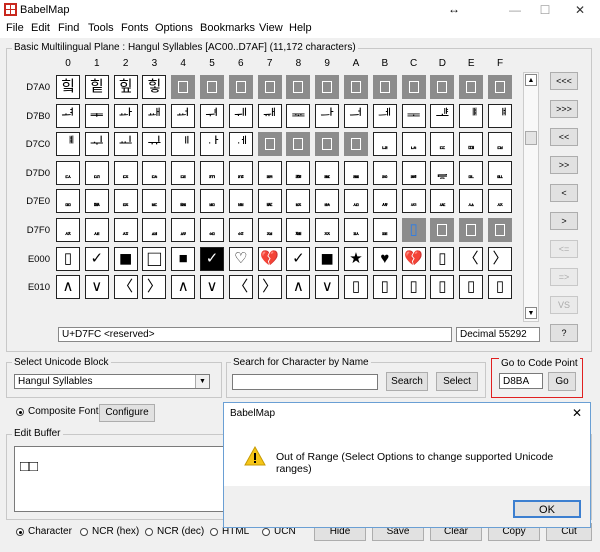  What do you see at coordinates (68, 115) in the screenshot?
I see `grid-cell: ힰ` at bounding box center [68, 115].